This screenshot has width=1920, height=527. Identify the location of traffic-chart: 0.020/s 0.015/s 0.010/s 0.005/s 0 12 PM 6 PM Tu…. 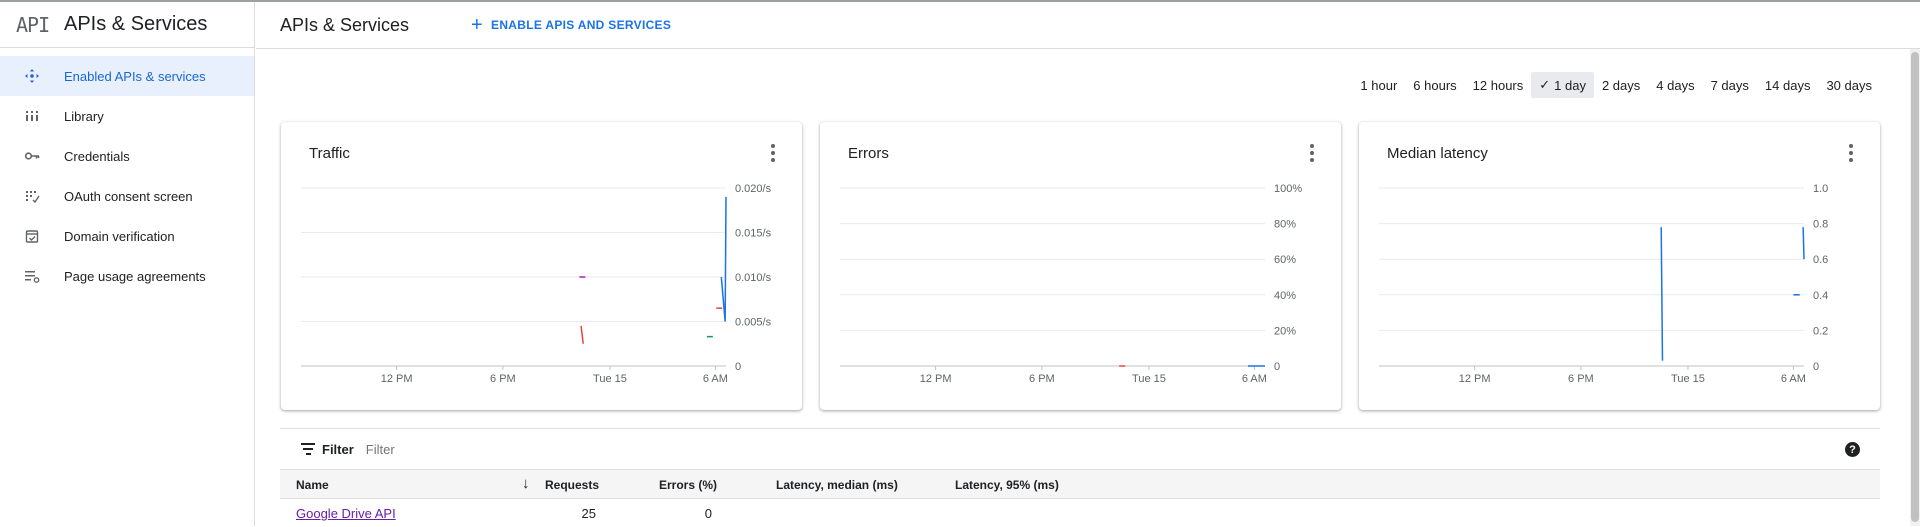
(536, 284).